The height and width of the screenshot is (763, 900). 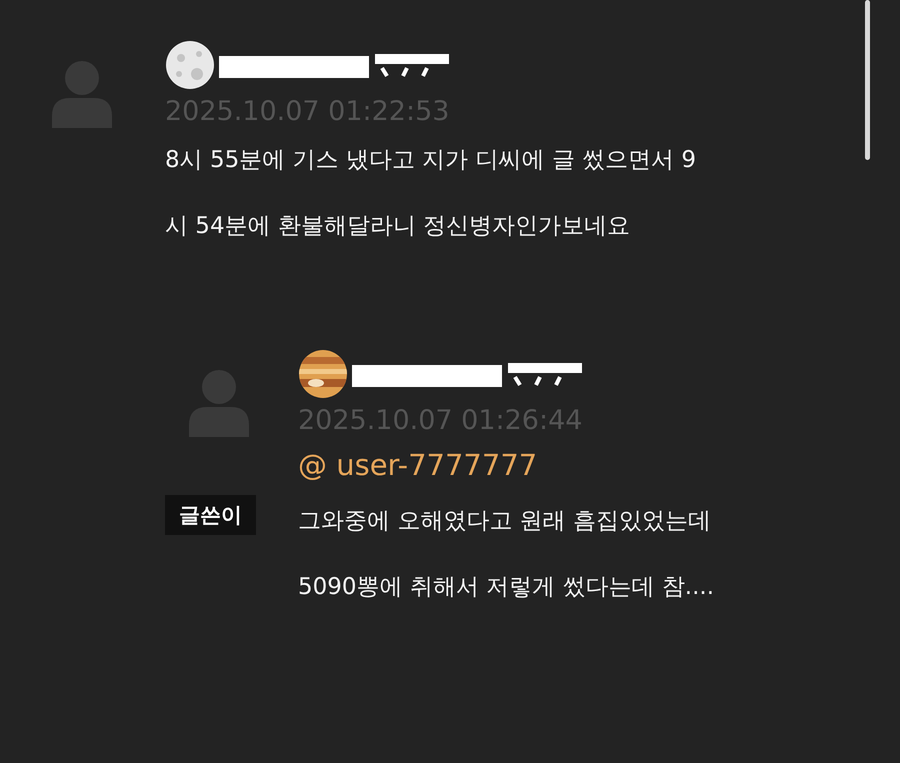 What do you see at coordinates (430, 160) in the screenshot?
I see `comment-text: 8시 55분에 기스 냈다고 지가 디씨에 글 썼으면서 9` at bounding box center [430, 160].